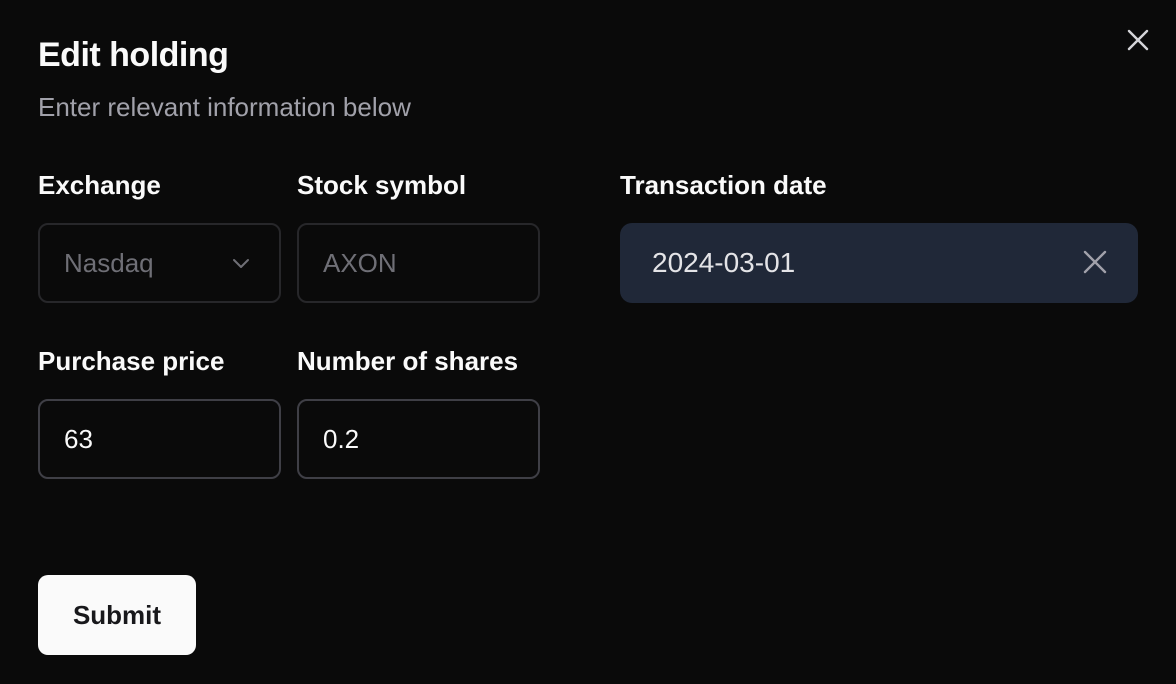 The width and height of the screenshot is (1176, 684). I want to click on close-icon, so click(1138, 40).